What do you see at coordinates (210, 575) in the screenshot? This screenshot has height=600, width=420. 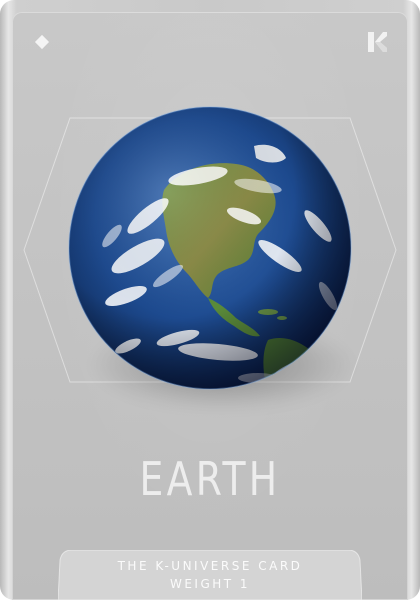 I see `footer-banner` at bounding box center [210, 575].